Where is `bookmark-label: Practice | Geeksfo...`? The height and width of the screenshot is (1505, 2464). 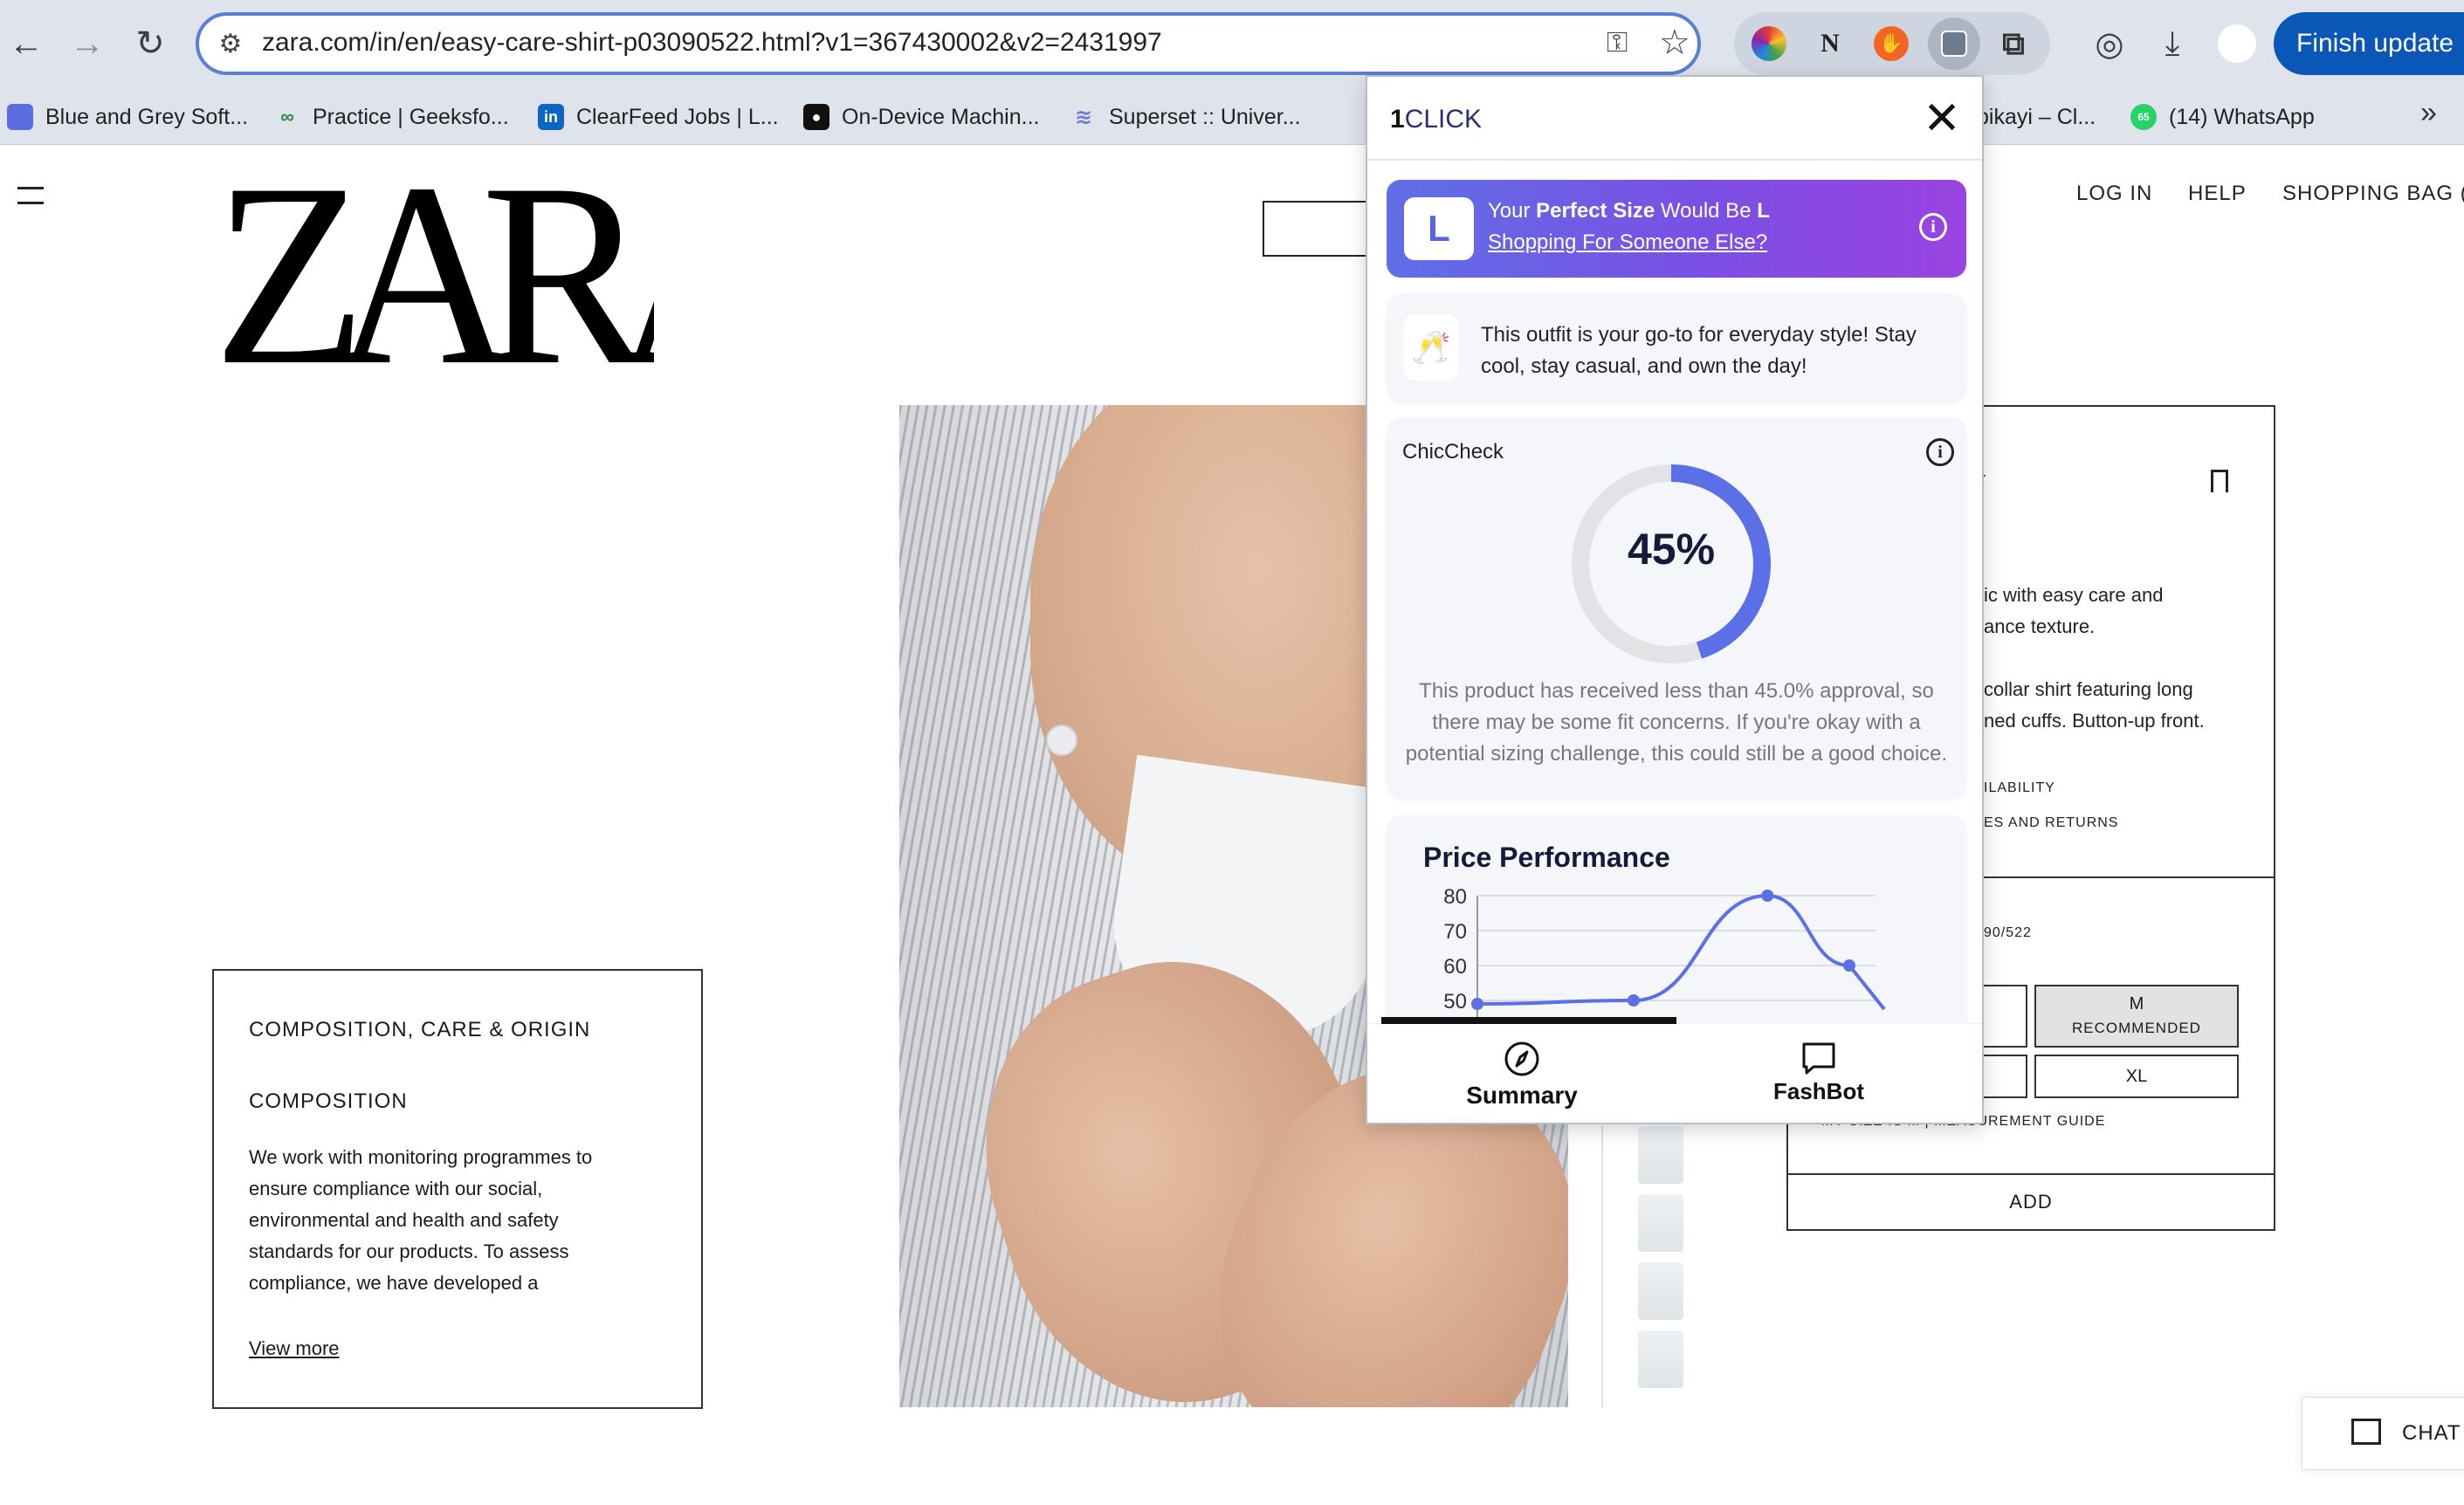
bookmark-label: Practice | Geeksfo... is located at coordinates (411, 117).